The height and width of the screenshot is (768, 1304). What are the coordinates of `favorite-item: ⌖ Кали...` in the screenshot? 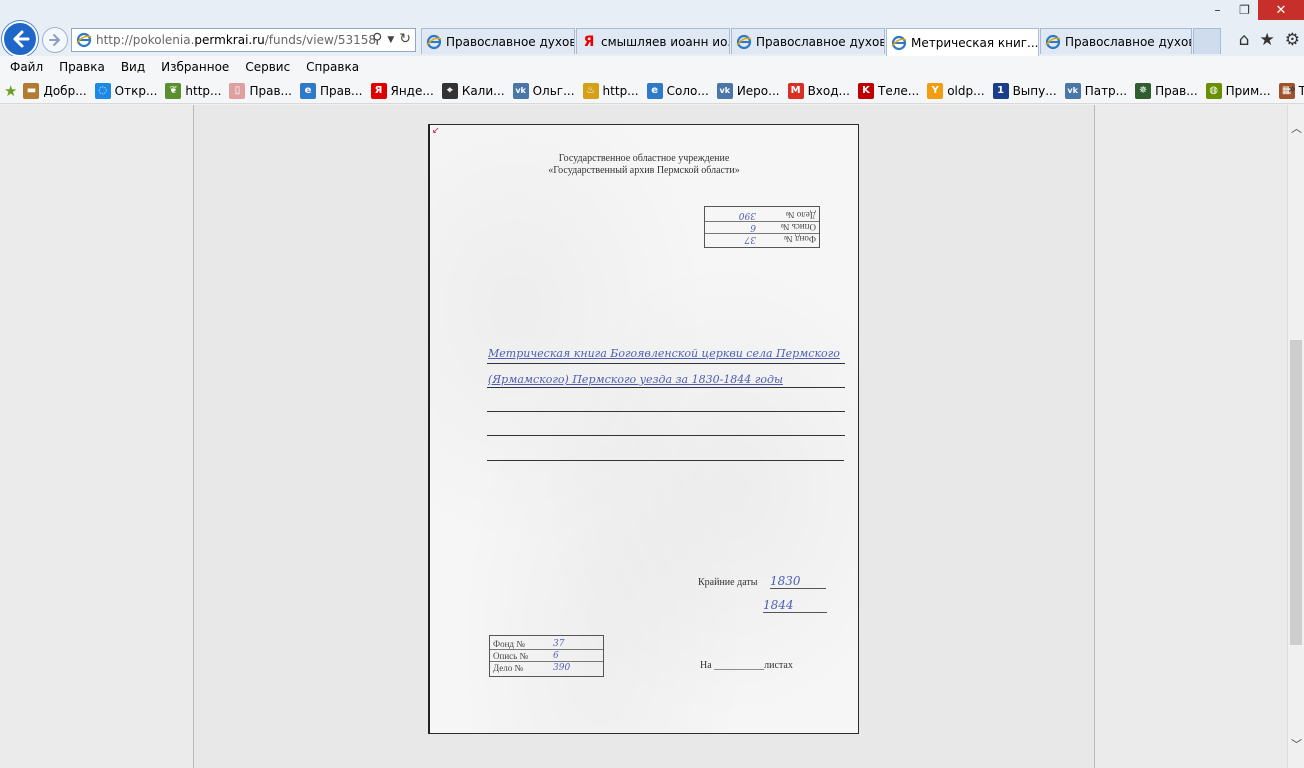 It's located at (473, 90).